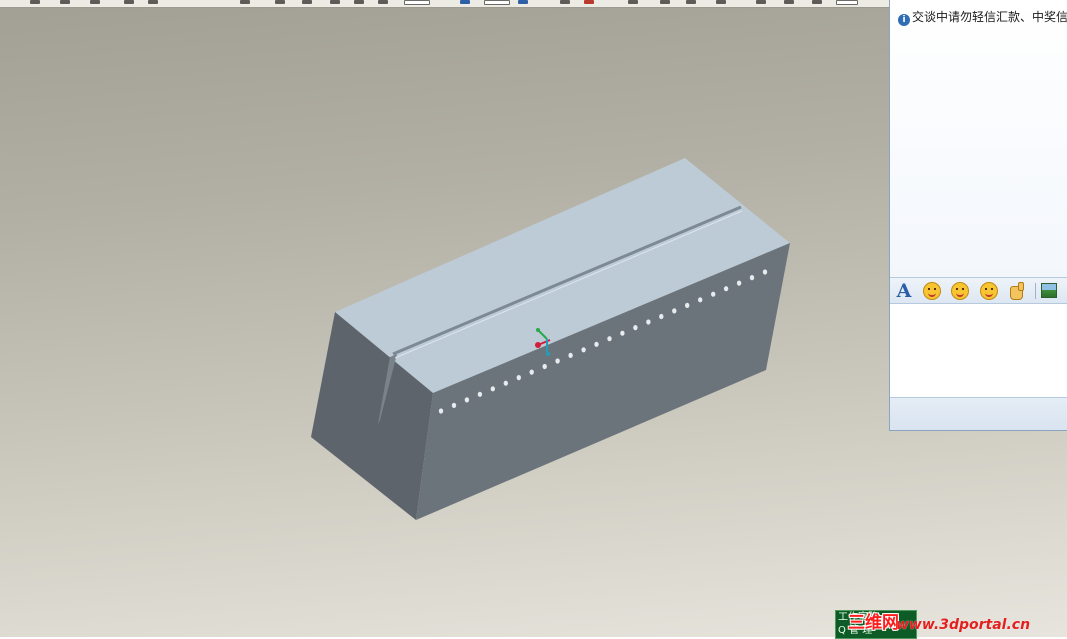 The height and width of the screenshot is (639, 1067). What do you see at coordinates (932, 291) in the screenshot?
I see `smile-emoji-icon` at bounding box center [932, 291].